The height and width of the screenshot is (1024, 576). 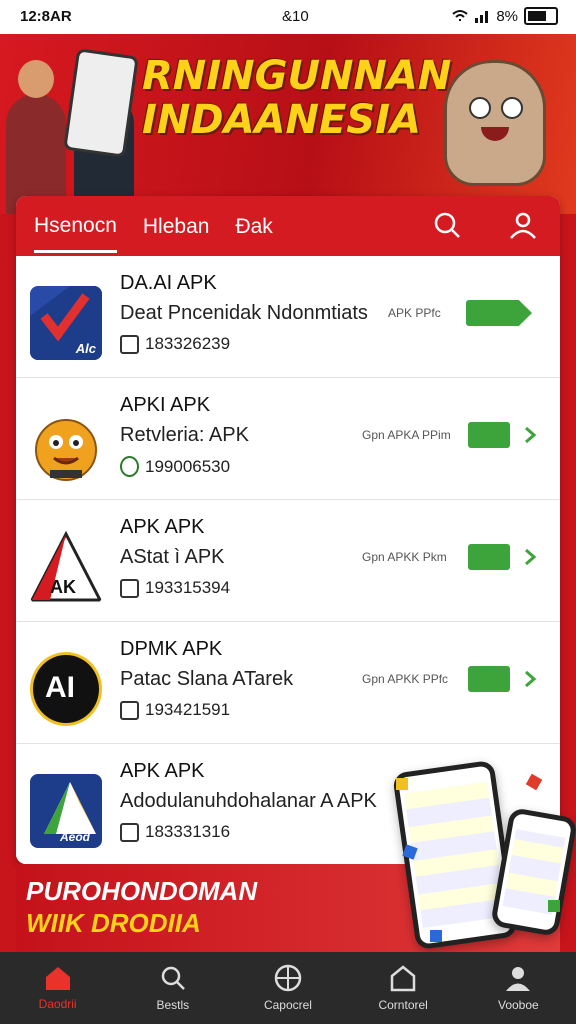 What do you see at coordinates (66, 567) in the screenshot?
I see `app-logo-icon: AK` at bounding box center [66, 567].